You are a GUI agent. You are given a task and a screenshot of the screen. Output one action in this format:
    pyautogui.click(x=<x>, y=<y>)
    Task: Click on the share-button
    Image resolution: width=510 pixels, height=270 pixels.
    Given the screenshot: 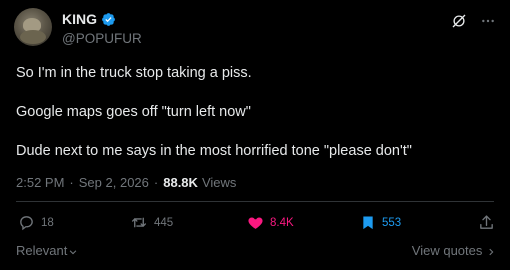 What is the action you would take?
    pyautogui.click(x=486, y=222)
    